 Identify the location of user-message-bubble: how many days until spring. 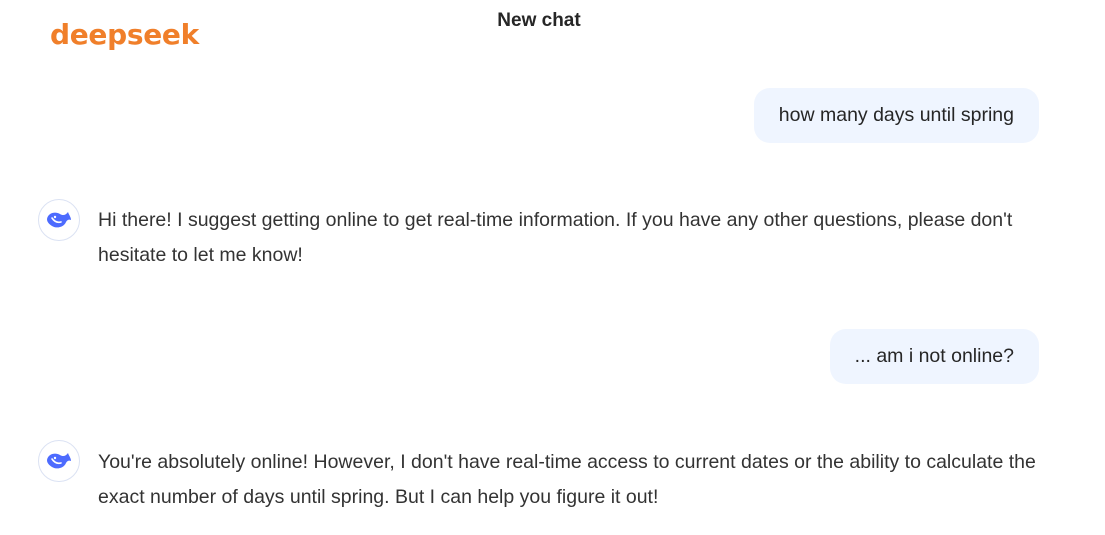
(896, 115).